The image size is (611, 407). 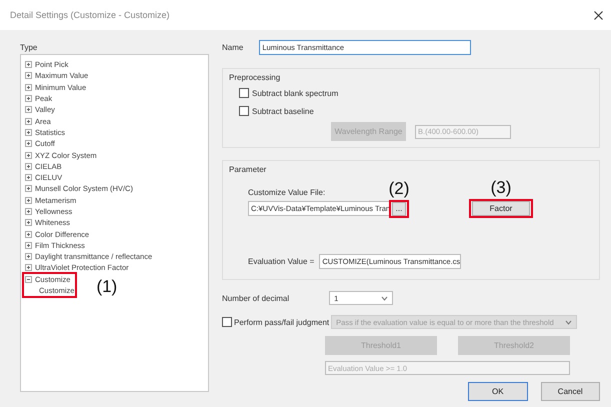 What do you see at coordinates (282, 322) in the screenshot?
I see `checkbox-label: Perform pass/fail judgment` at bounding box center [282, 322].